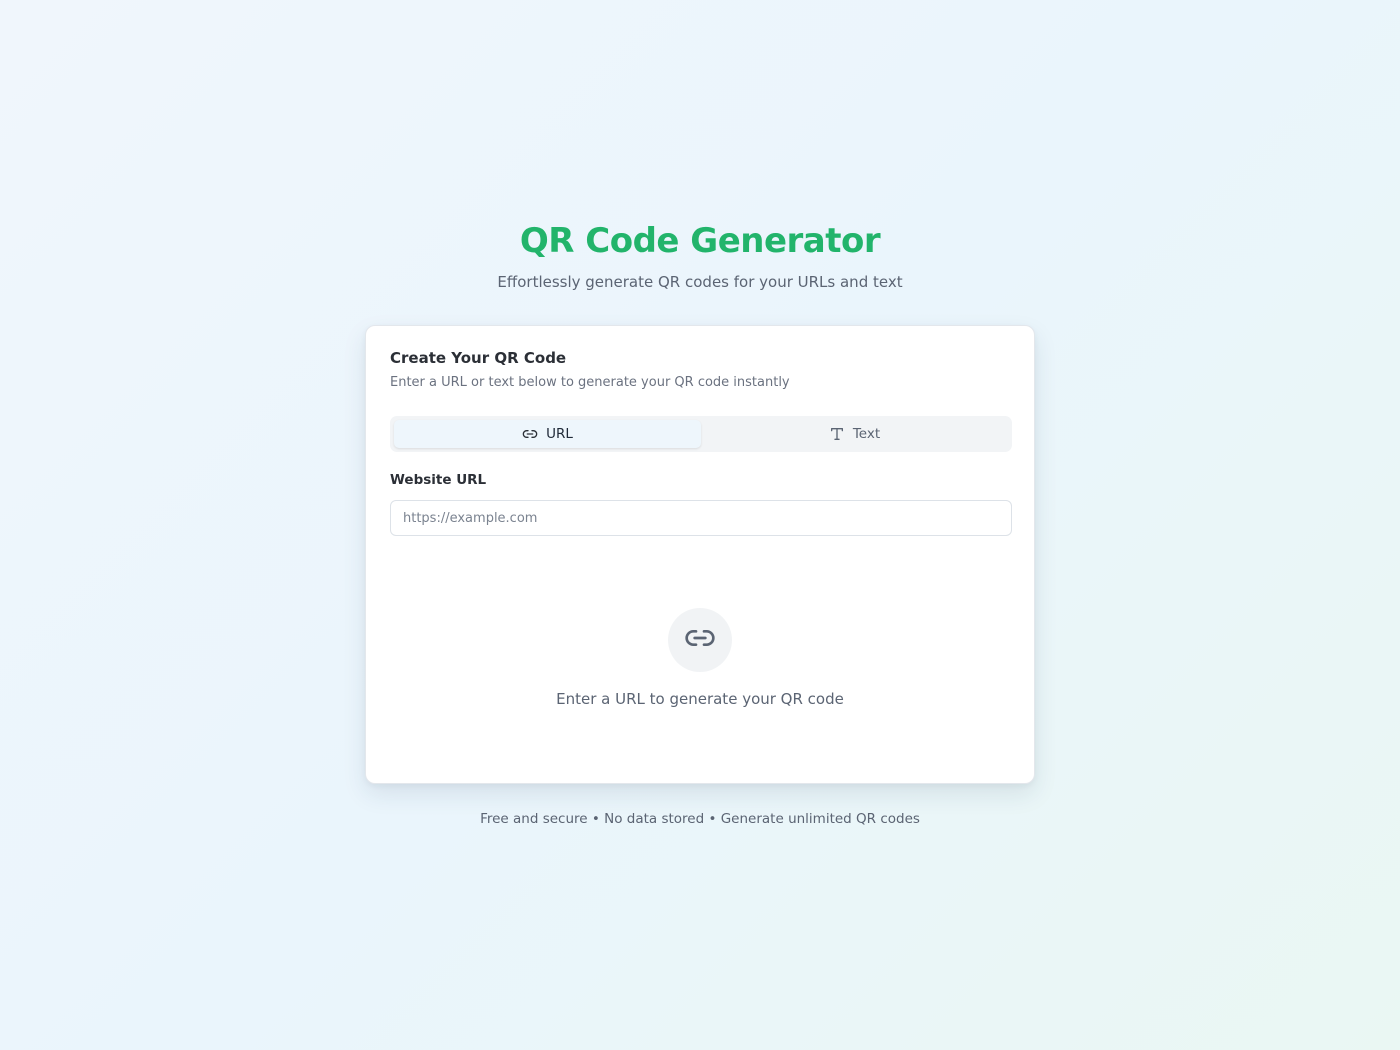  Describe the element at coordinates (700, 699) in the screenshot. I see `empty-state-message: Enter a URL to generate your QR code` at that location.